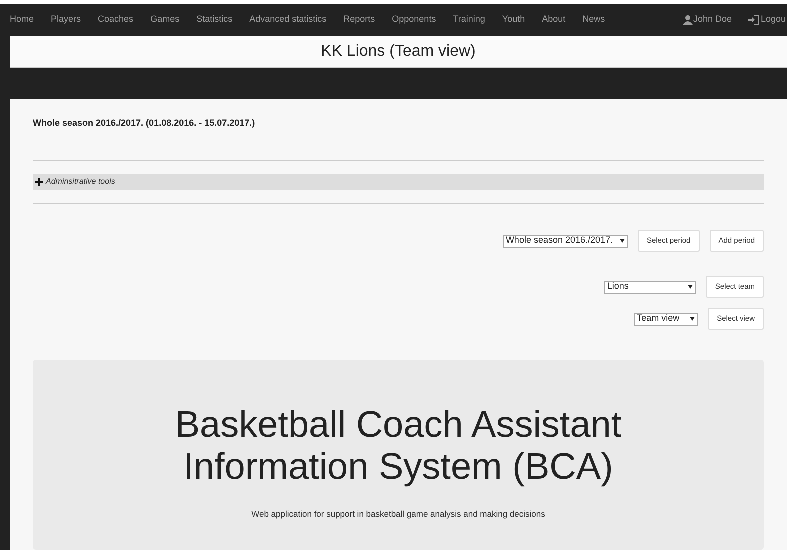  Describe the element at coordinates (22, 20) in the screenshot. I see `nav-link: Home` at that location.